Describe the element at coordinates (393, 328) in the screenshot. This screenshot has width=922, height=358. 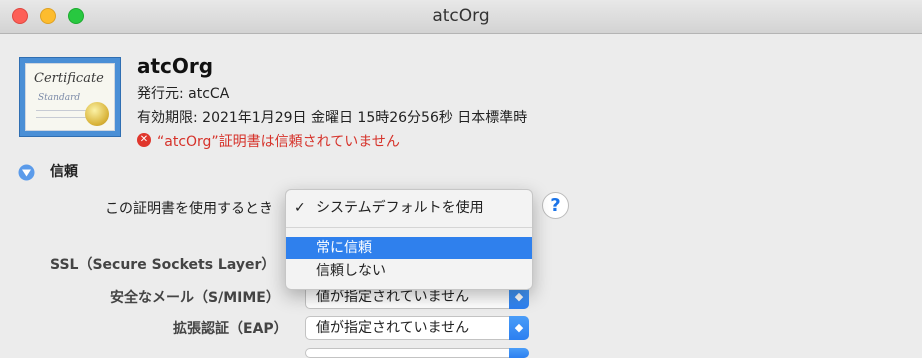
I see `eap-select-value: 値が指定されていません` at that location.